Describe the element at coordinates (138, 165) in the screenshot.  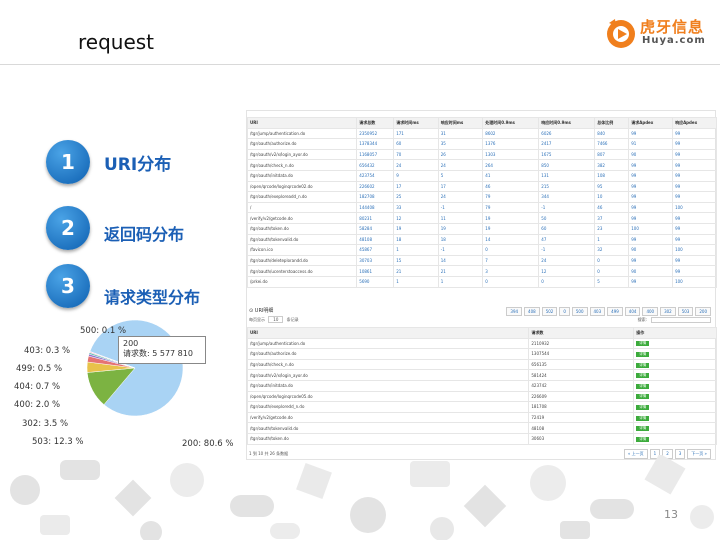
I see `agenda-label: URI分布` at that location.